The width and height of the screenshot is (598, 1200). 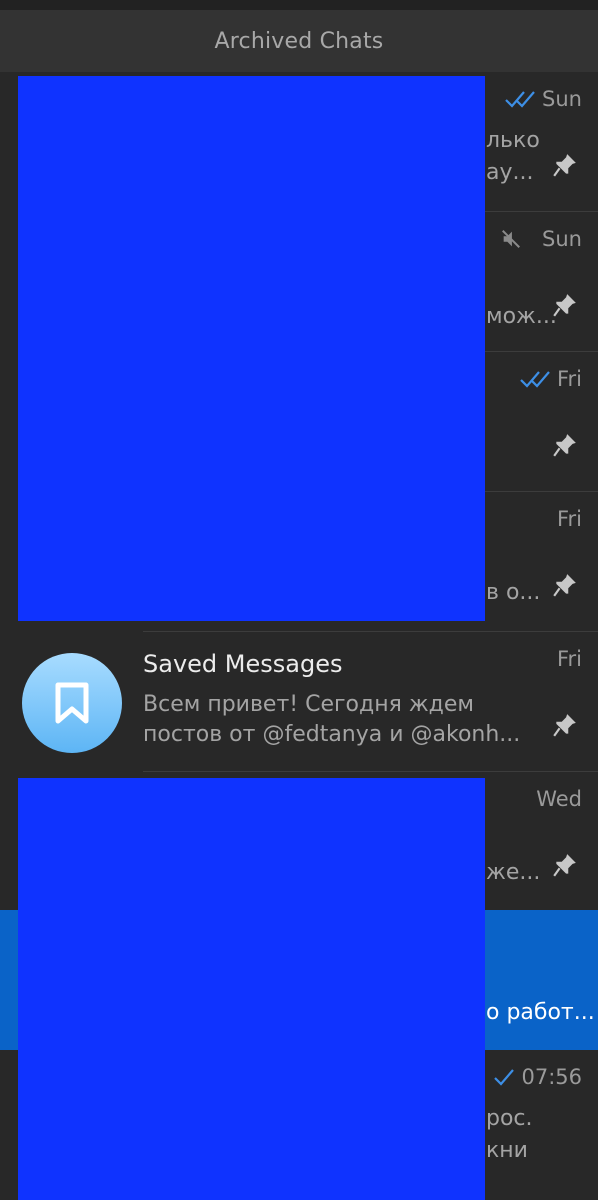 I want to click on chat-preview-fragment: лько, so click(x=513, y=140).